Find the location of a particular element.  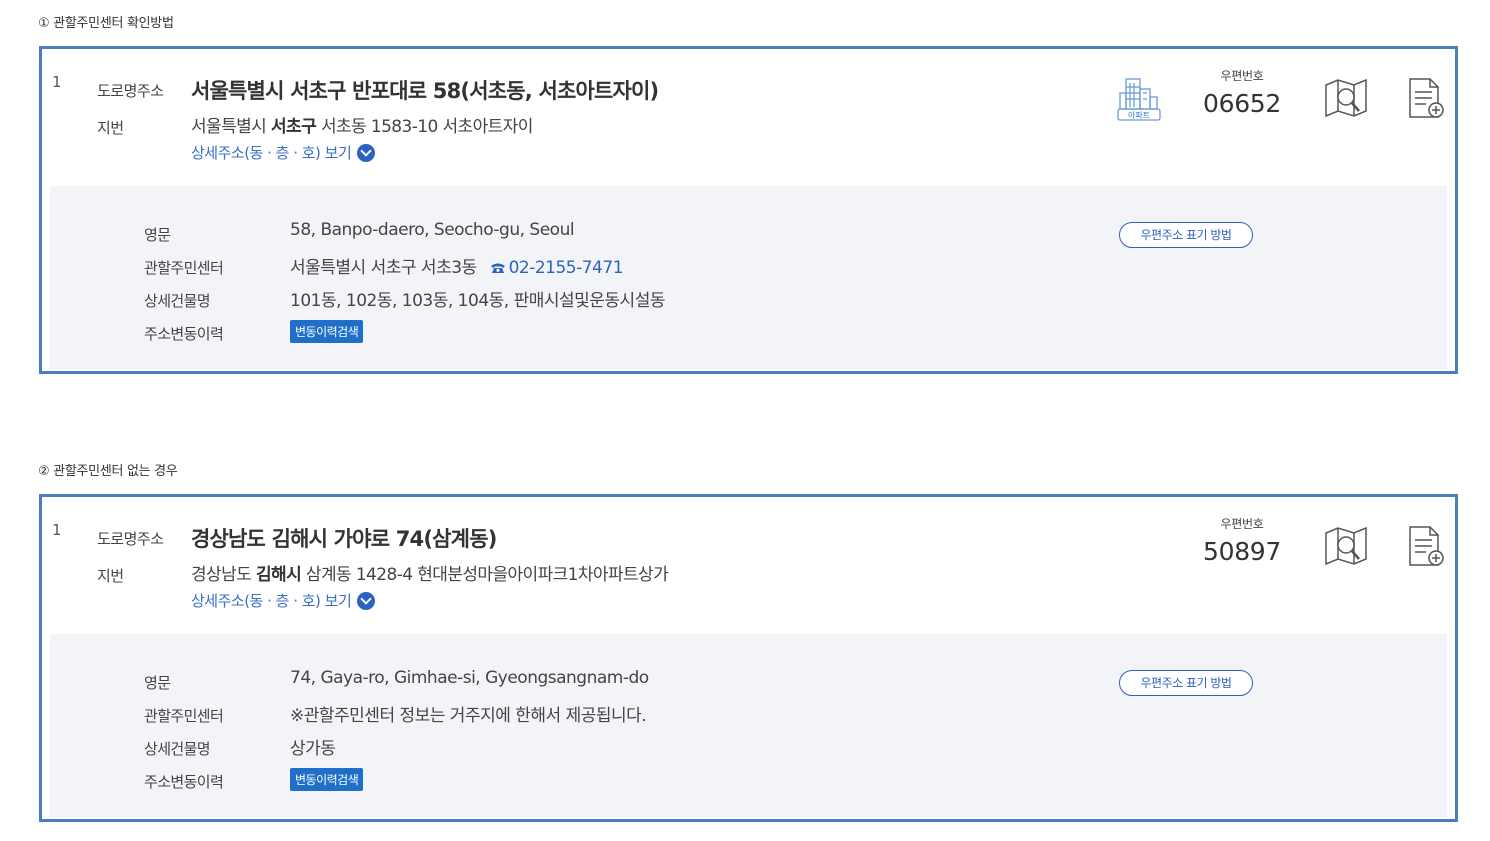

center-name: 서울특별시 서초구 서초3동 is located at coordinates (383, 268).